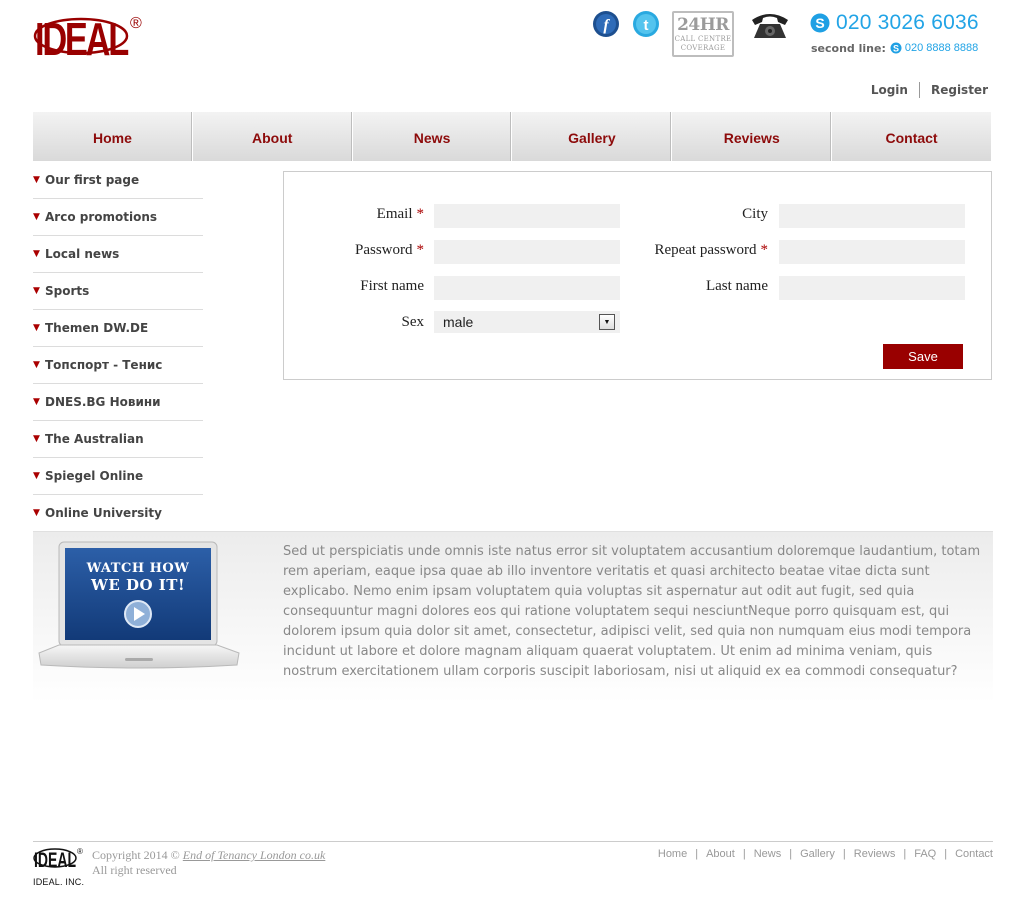 The height and width of the screenshot is (901, 1032). I want to click on badge-24hr: 24HR, so click(703, 25).